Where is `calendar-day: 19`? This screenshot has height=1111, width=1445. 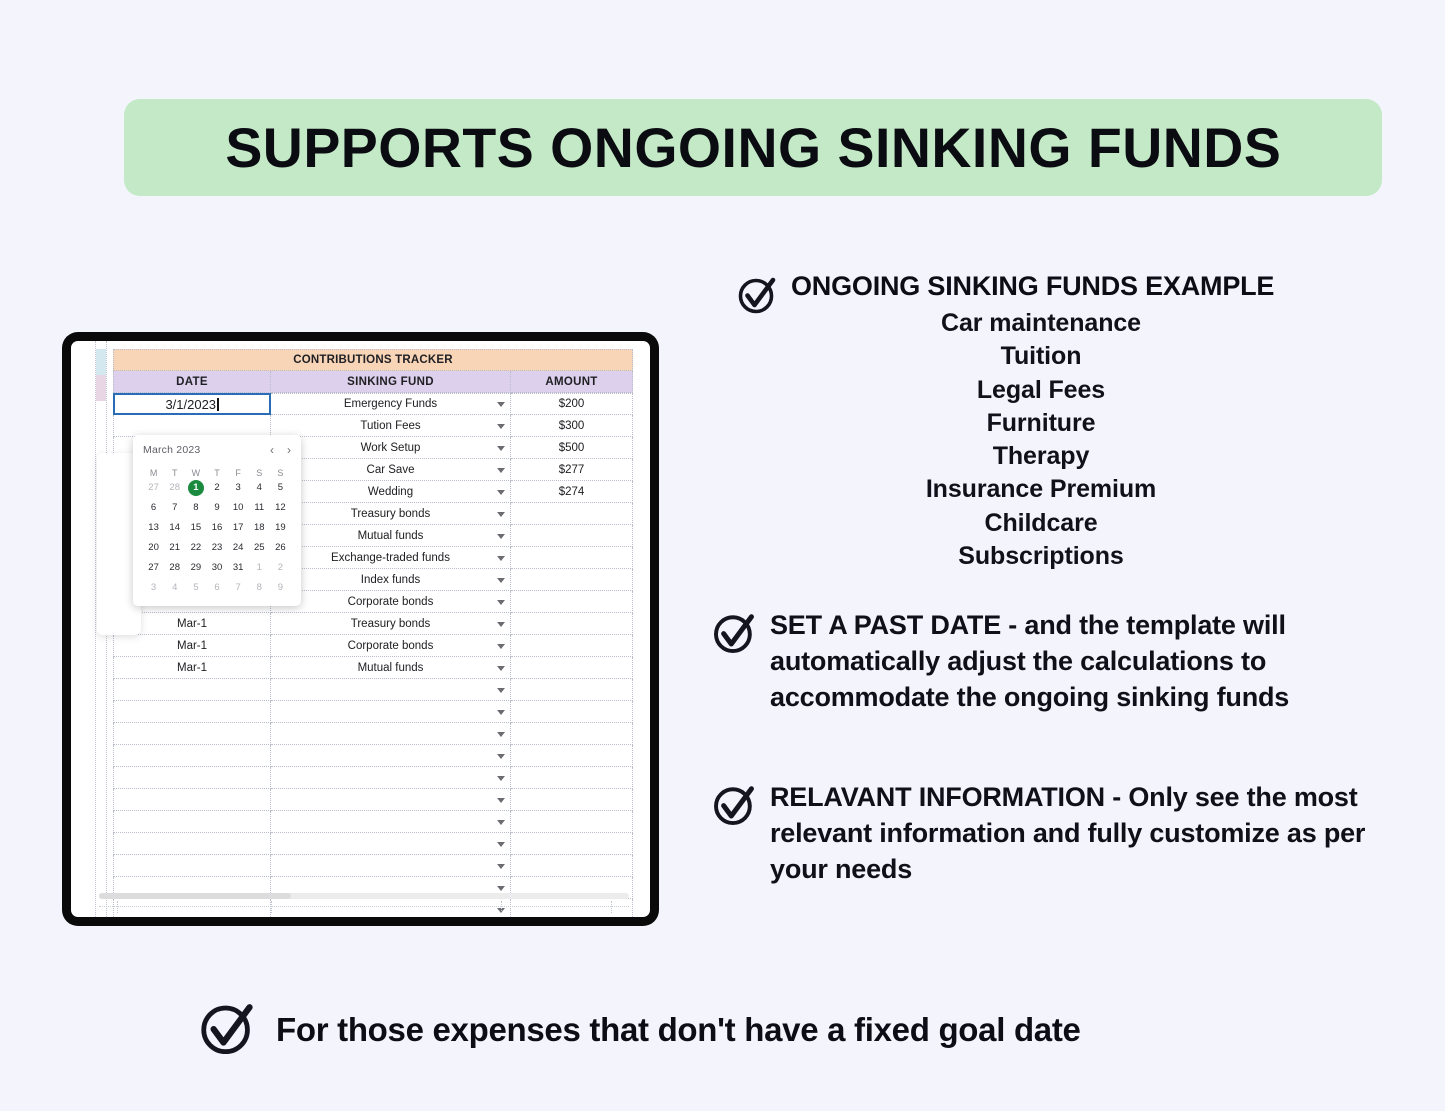
calendar-day: 19 is located at coordinates (280, 528).